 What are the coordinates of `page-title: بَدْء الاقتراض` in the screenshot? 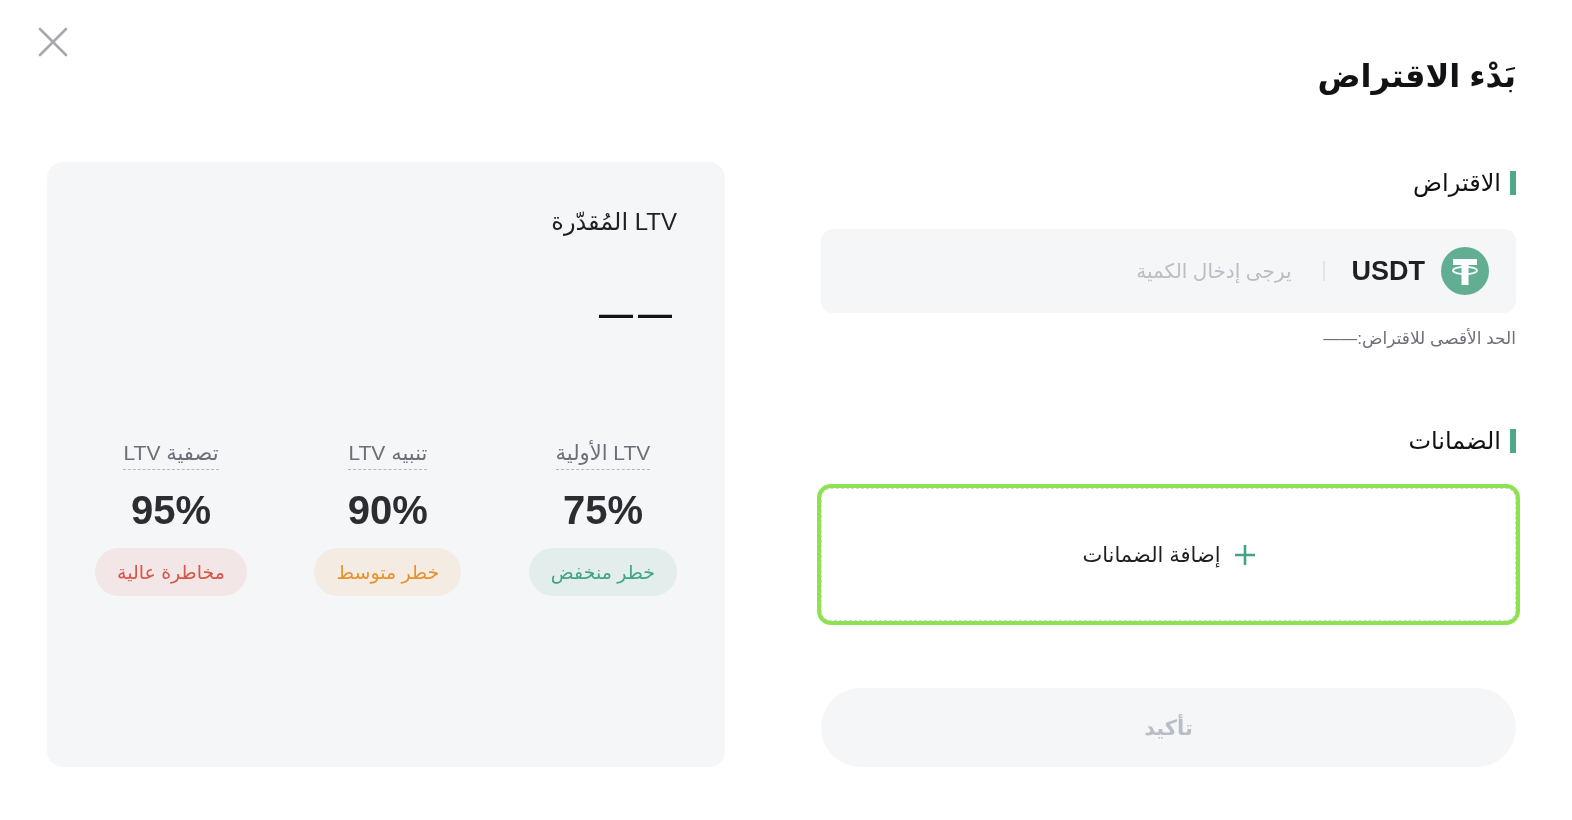 It's located at (1416, 76).